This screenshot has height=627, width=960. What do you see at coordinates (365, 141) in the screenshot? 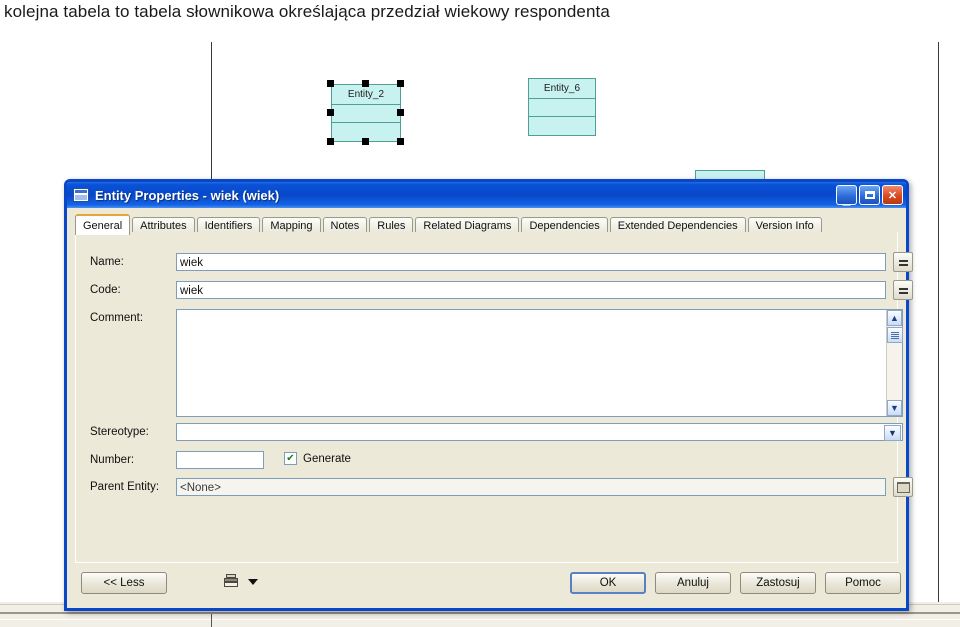
I see `selection-handle-s` at bounding box center [365, 141].